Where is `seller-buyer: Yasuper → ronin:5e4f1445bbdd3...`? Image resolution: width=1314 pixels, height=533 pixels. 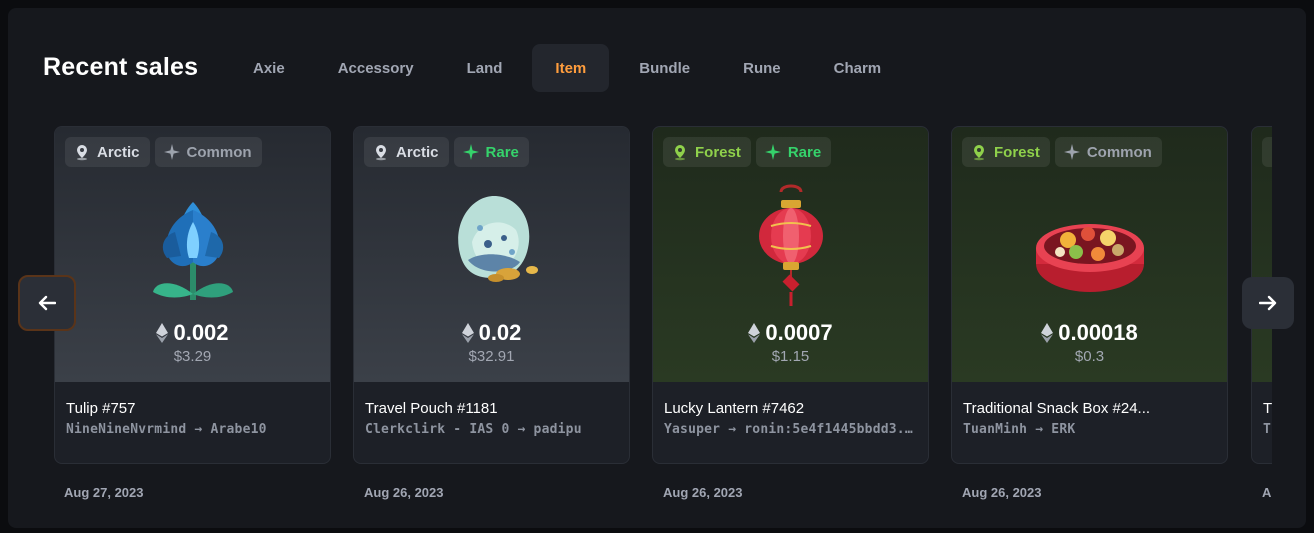
seller-buyer: Yasuper → ronin:5e4f1445bbdd3... is located at coordinates (791, 429).